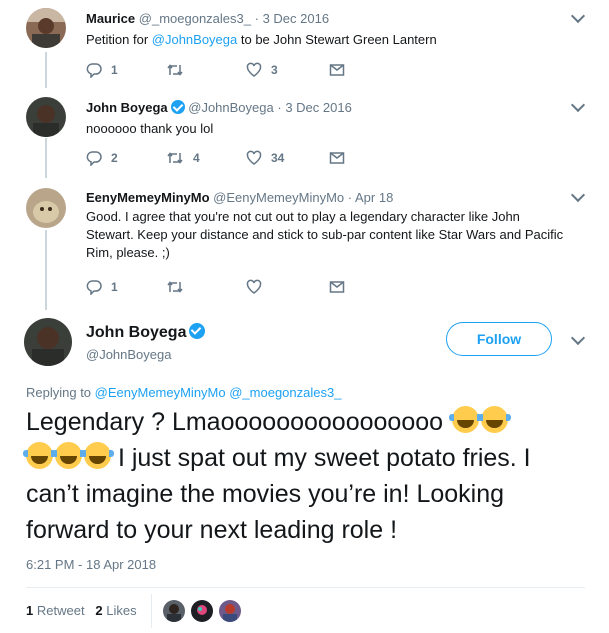 This screenshot has height=633, width=609. I want to click on author-name-row: John Boyega, so click(146, 332).